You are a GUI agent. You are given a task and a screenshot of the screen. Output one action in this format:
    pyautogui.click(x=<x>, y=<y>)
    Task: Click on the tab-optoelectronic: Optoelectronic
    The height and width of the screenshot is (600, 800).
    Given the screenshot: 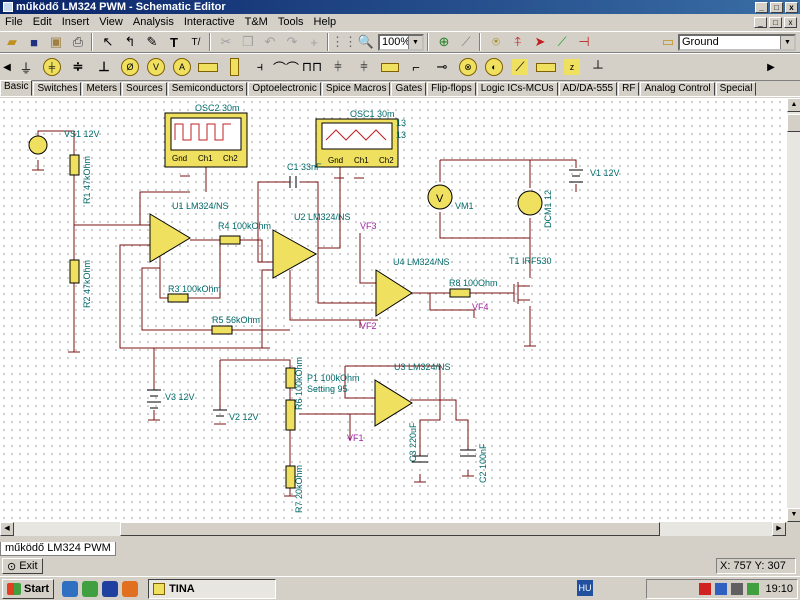 What is the action you would take?
    pyautogui.click(x=284, y=89)
    